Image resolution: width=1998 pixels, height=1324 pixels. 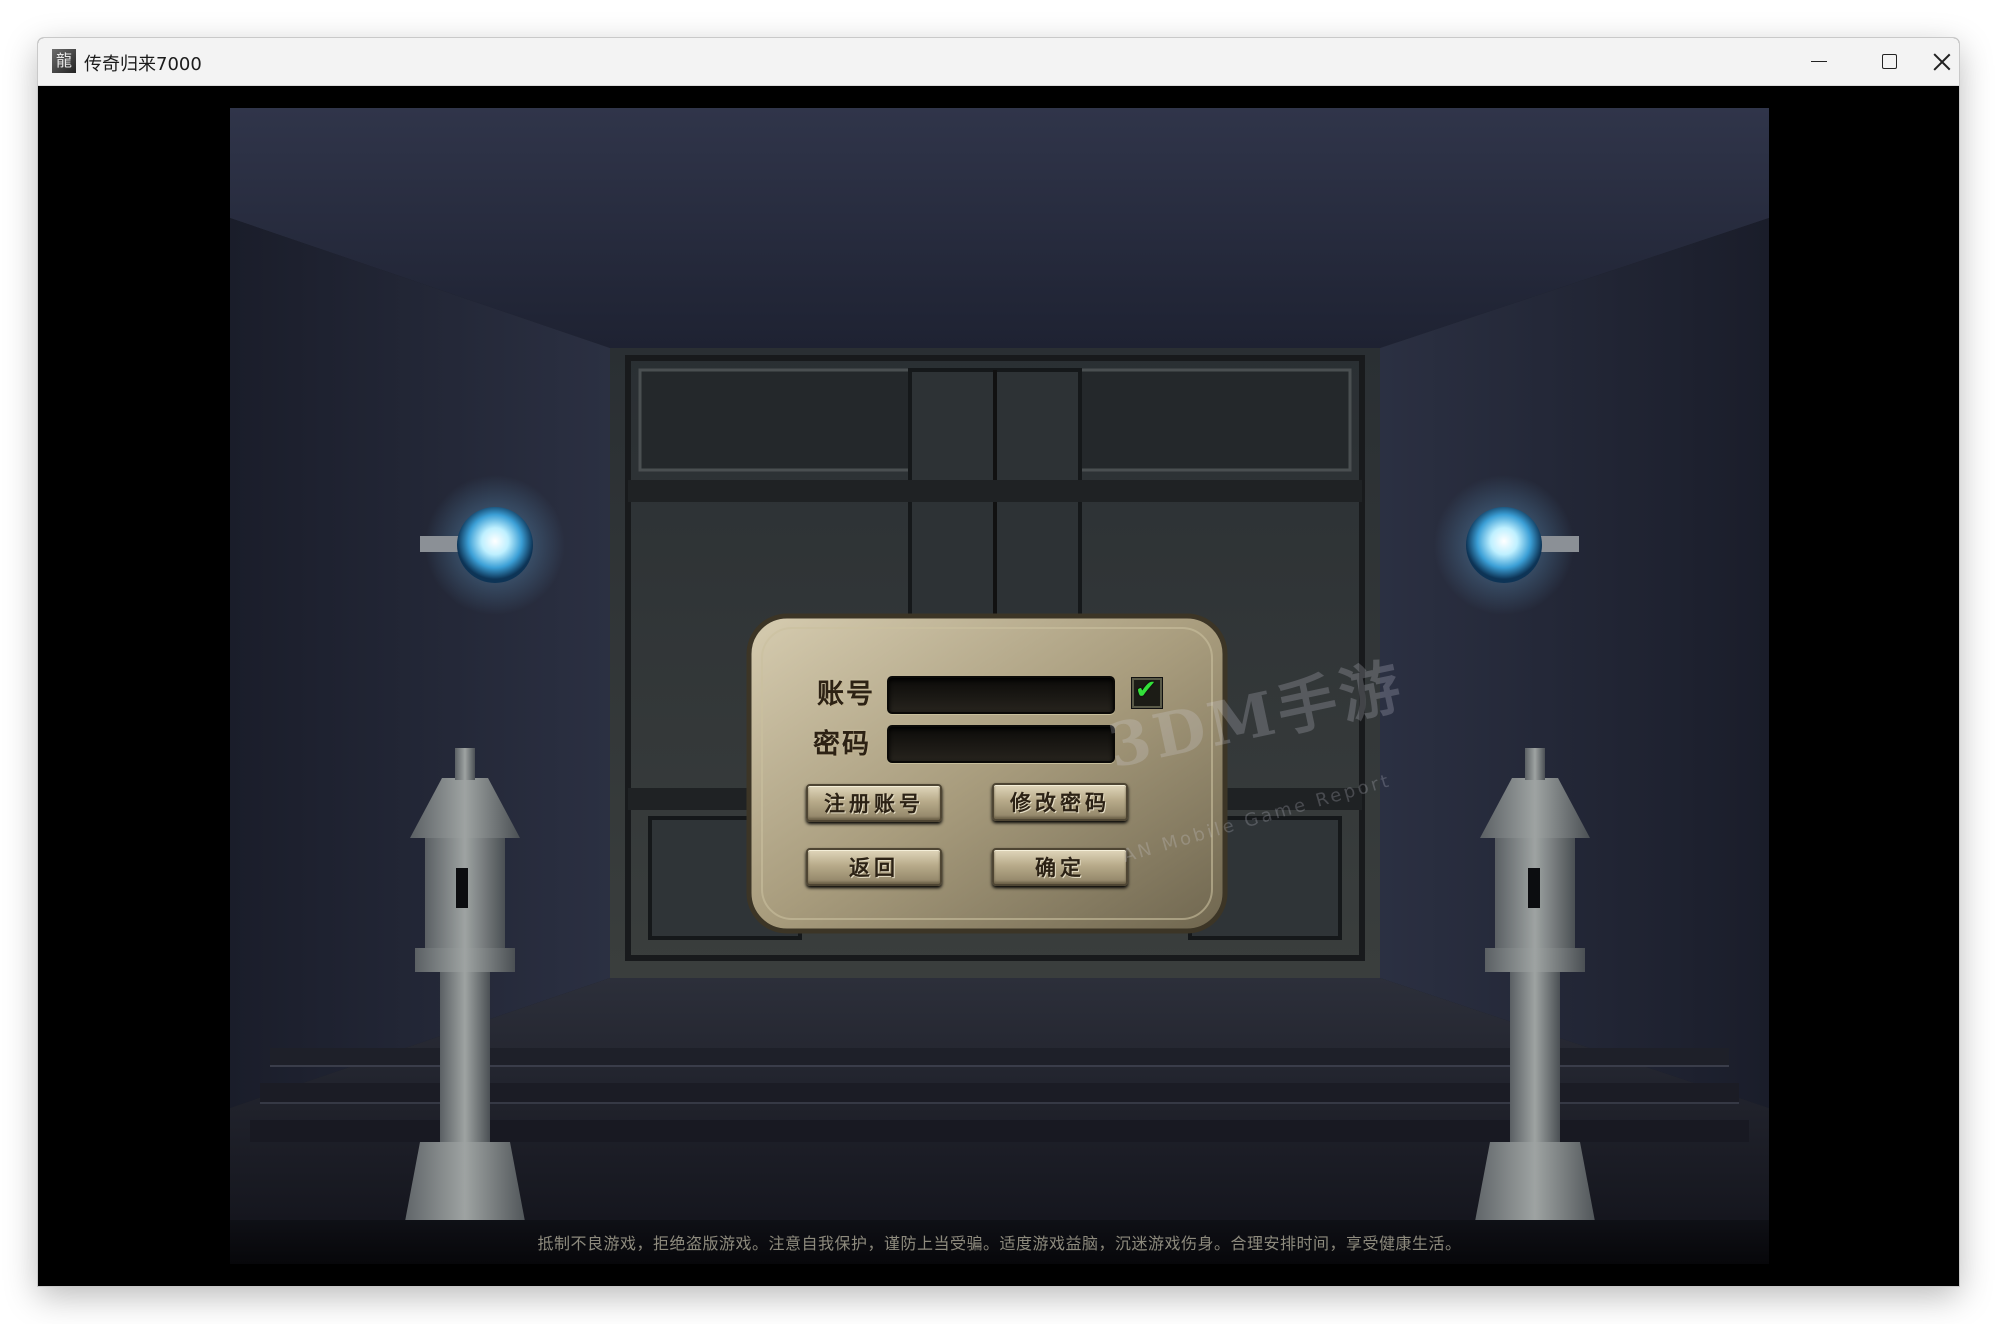 I want to click on minimize-icon, so click(x=1819, y=61).